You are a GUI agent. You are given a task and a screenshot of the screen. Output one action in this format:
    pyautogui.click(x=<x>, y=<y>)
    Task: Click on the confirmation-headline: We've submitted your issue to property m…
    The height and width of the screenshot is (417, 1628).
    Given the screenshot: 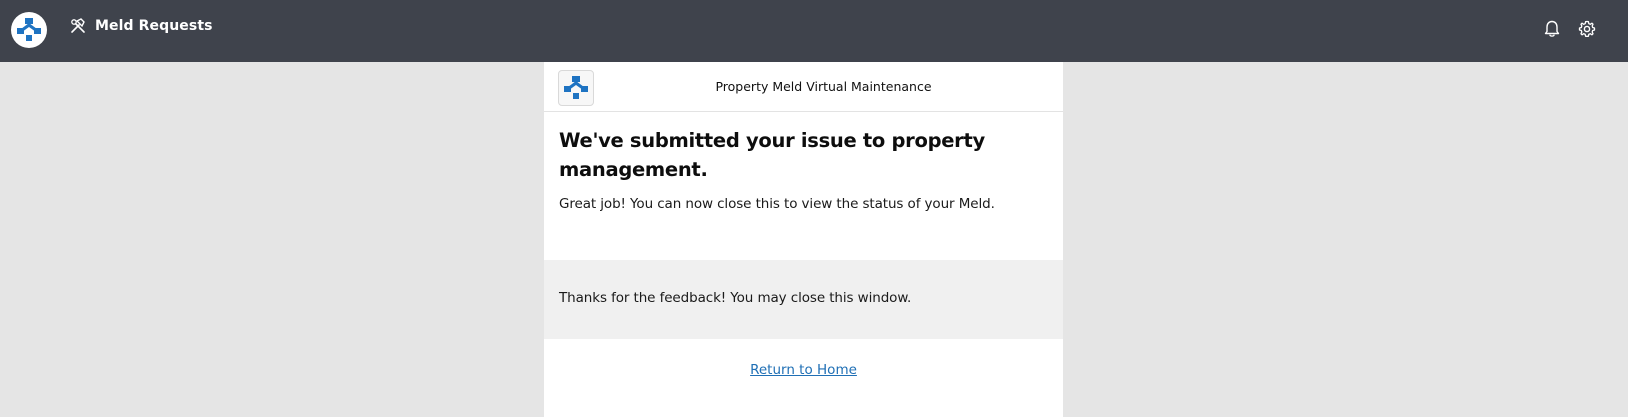 What is the action you would take?
    pyautogui.click(x=772, y=155)
    